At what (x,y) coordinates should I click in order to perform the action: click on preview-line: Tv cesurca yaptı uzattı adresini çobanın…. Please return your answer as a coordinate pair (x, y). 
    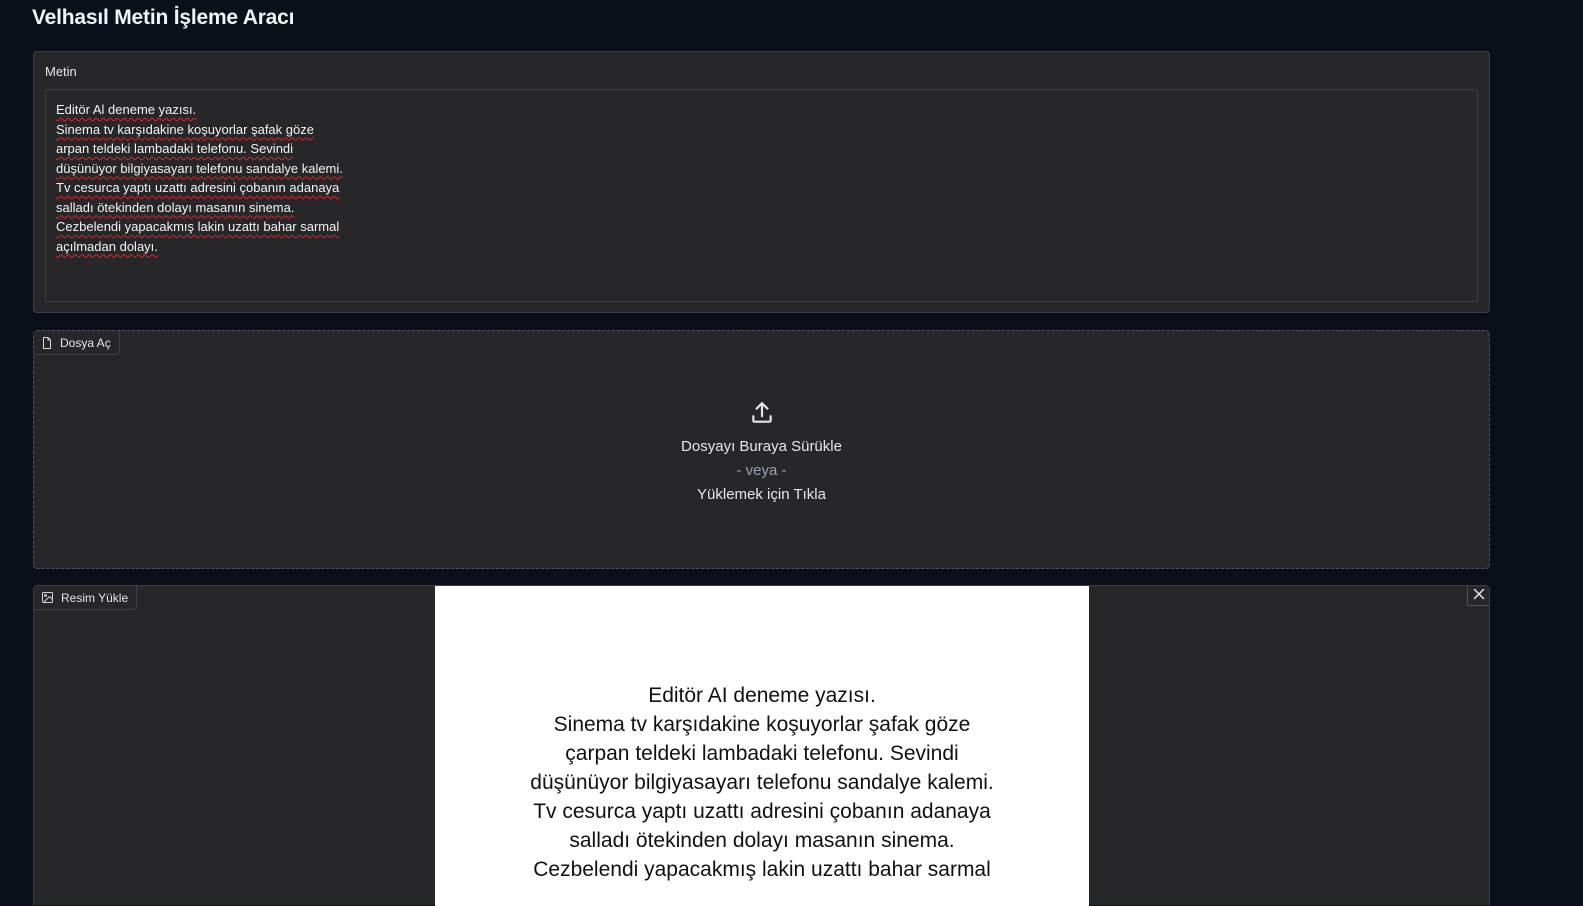
    Looking at the image, I should click on (762, 811).